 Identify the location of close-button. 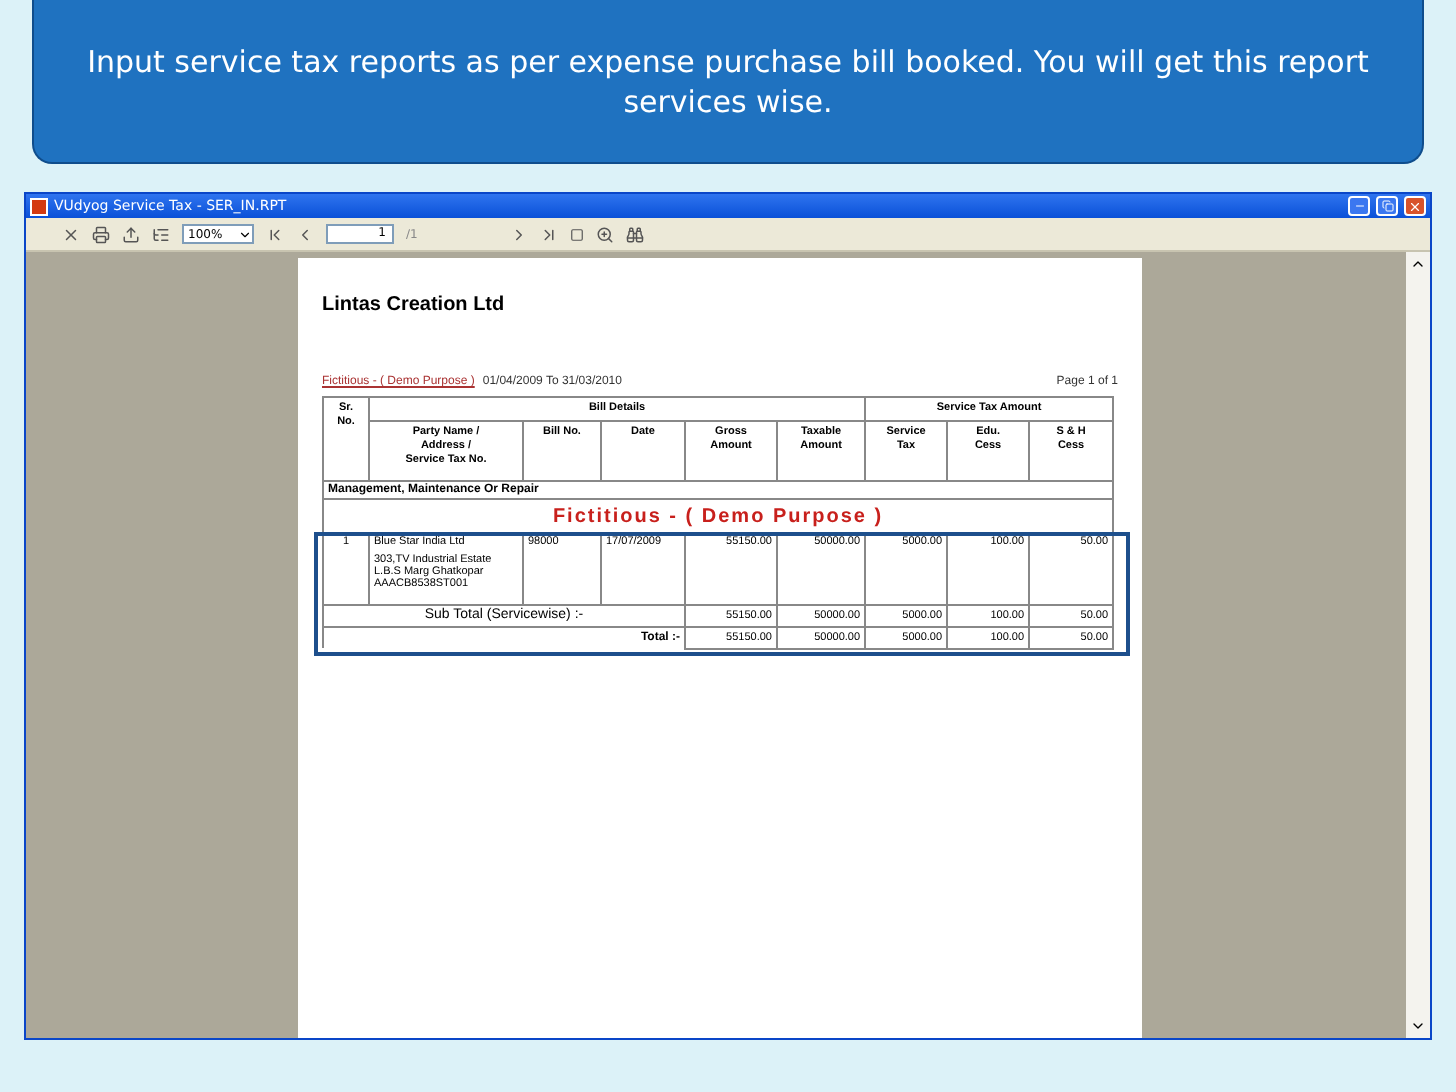
(1415, 206).